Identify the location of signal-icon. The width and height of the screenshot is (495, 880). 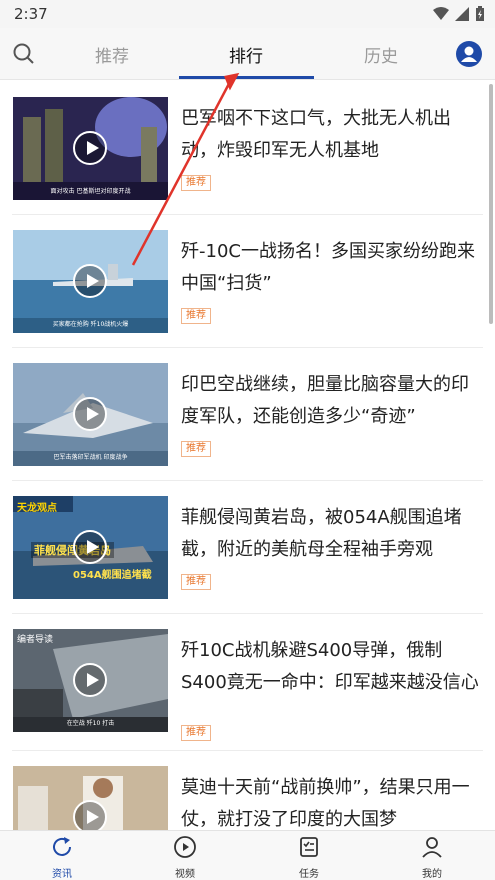
(462, 14).